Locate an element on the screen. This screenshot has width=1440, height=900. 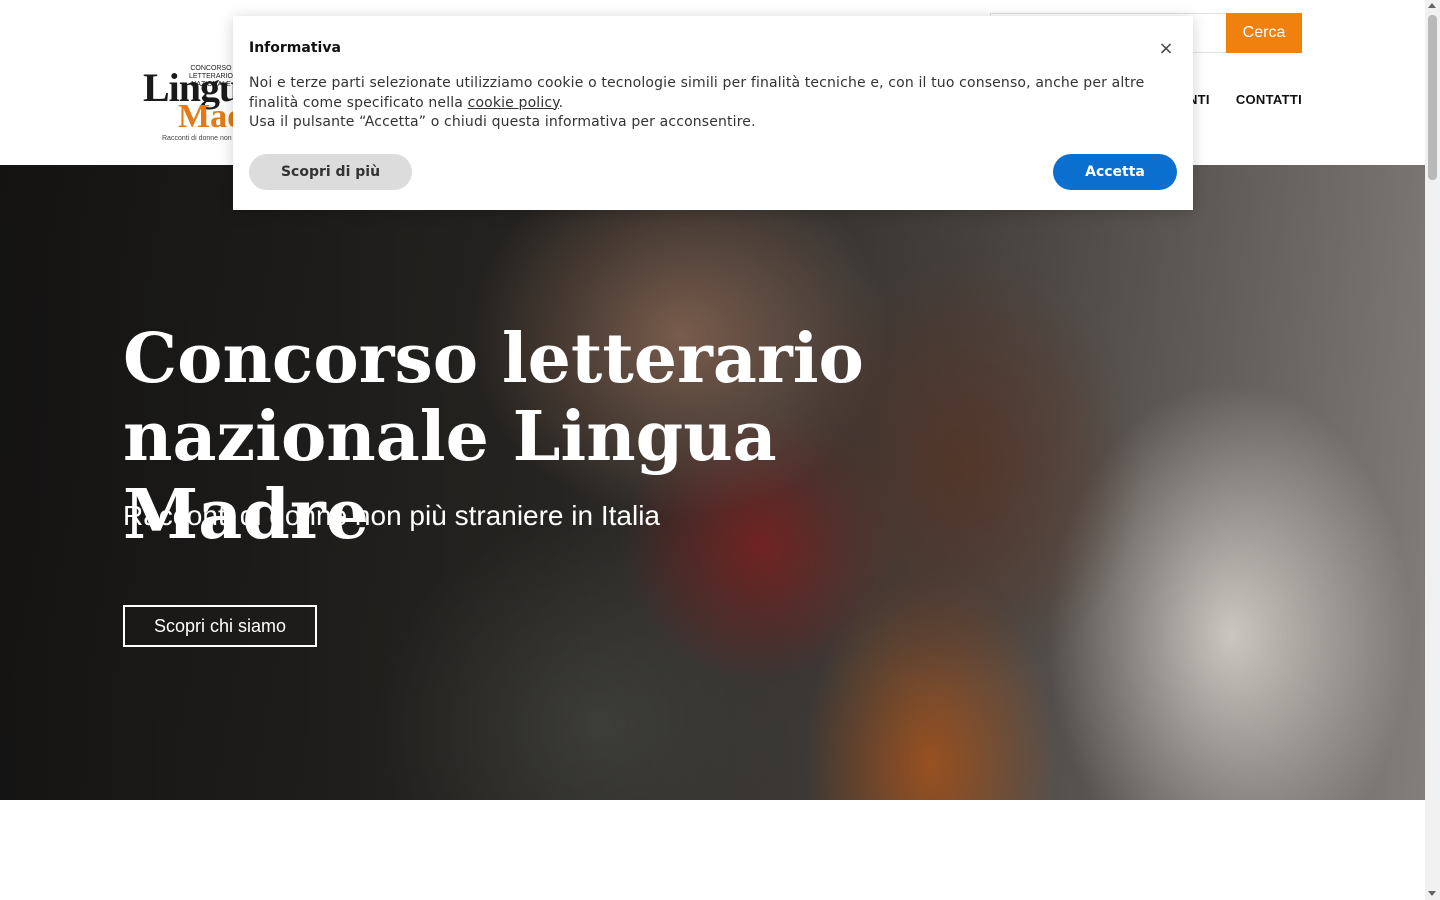
cookie-text-part2: . is located at coordinates (561, 102).